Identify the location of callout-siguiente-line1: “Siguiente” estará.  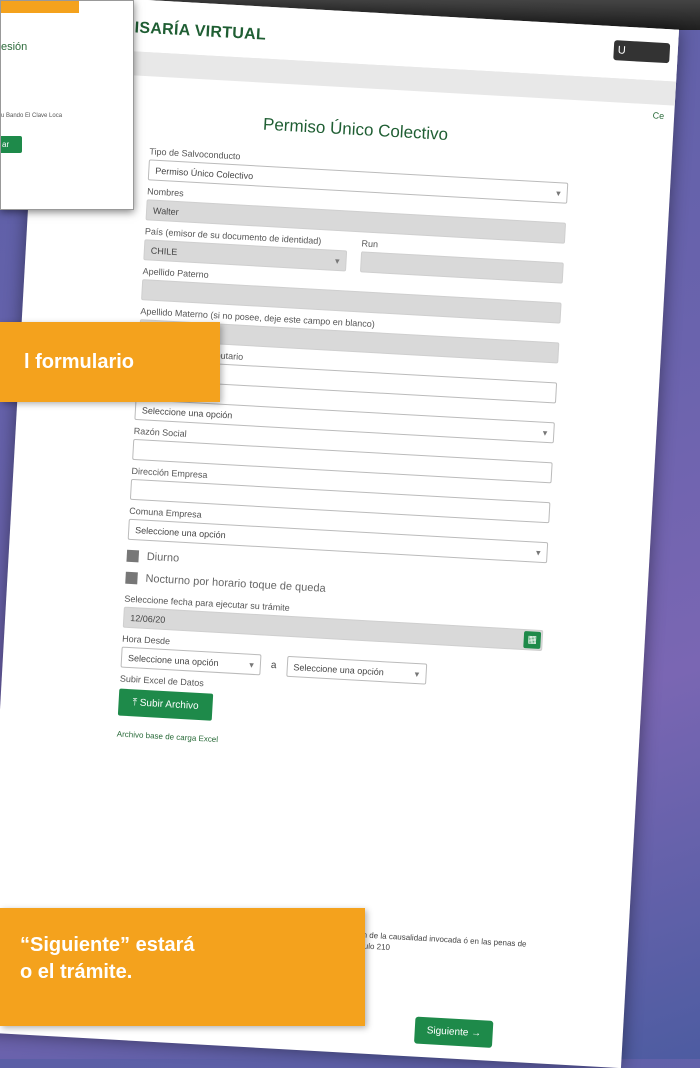
(107, 945).